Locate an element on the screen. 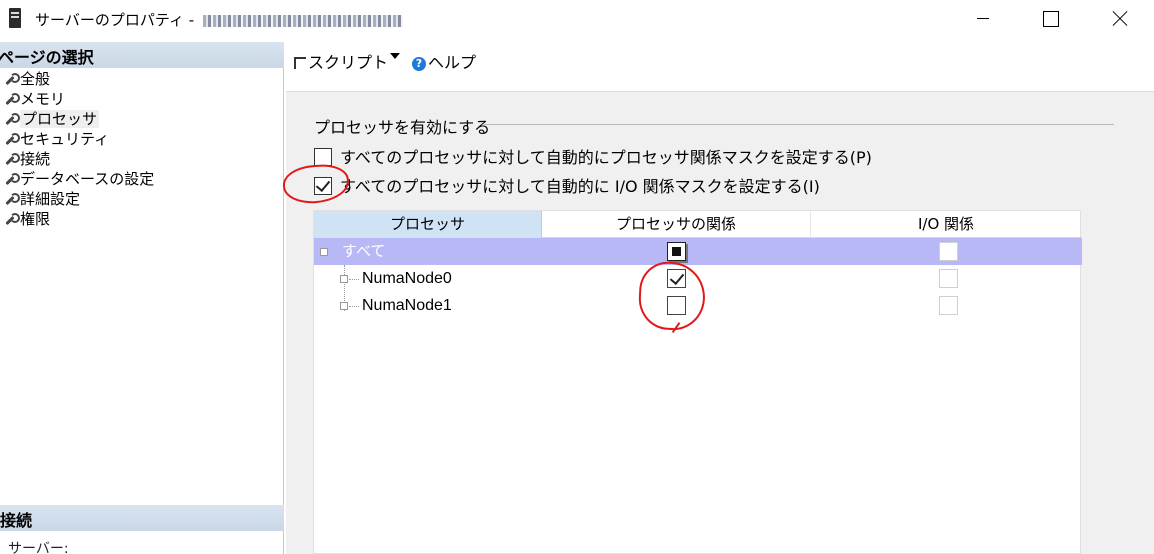 This screenshot has height=554, width=1154. page-item-connections: 接続 is located at coordinates (77, 159).